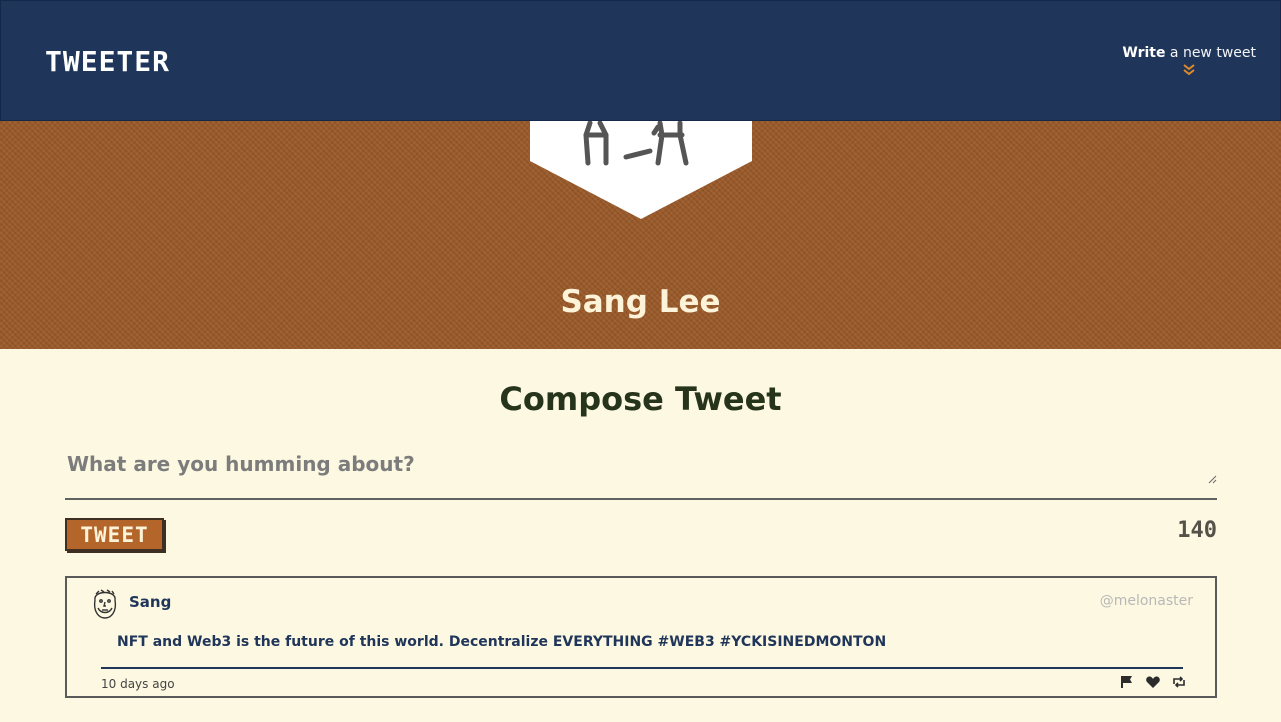 This screenshot has width=1281, height=722. I want to click on flag-icon, so click(1127, 682).